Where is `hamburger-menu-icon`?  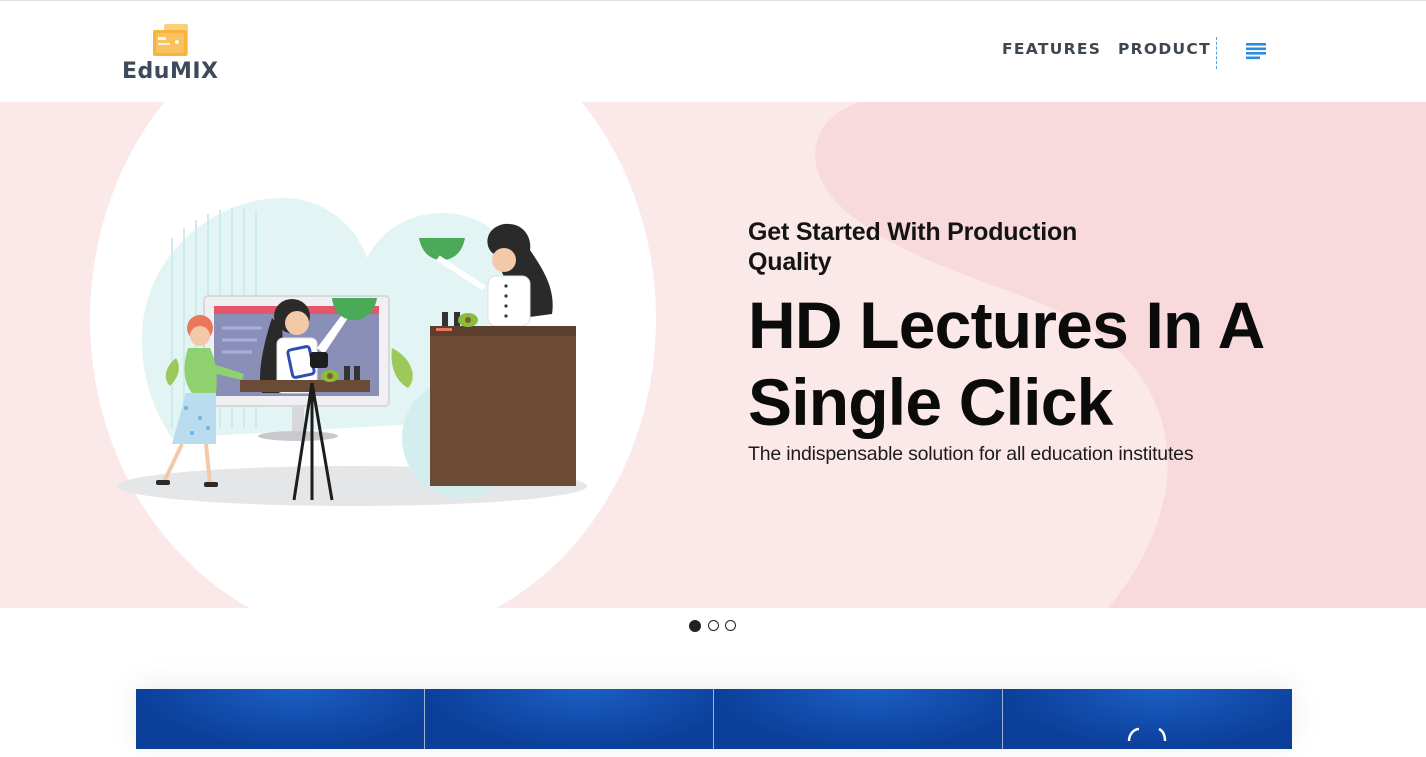
hamburger-menu-icon is located at coordinates (1256, 51).